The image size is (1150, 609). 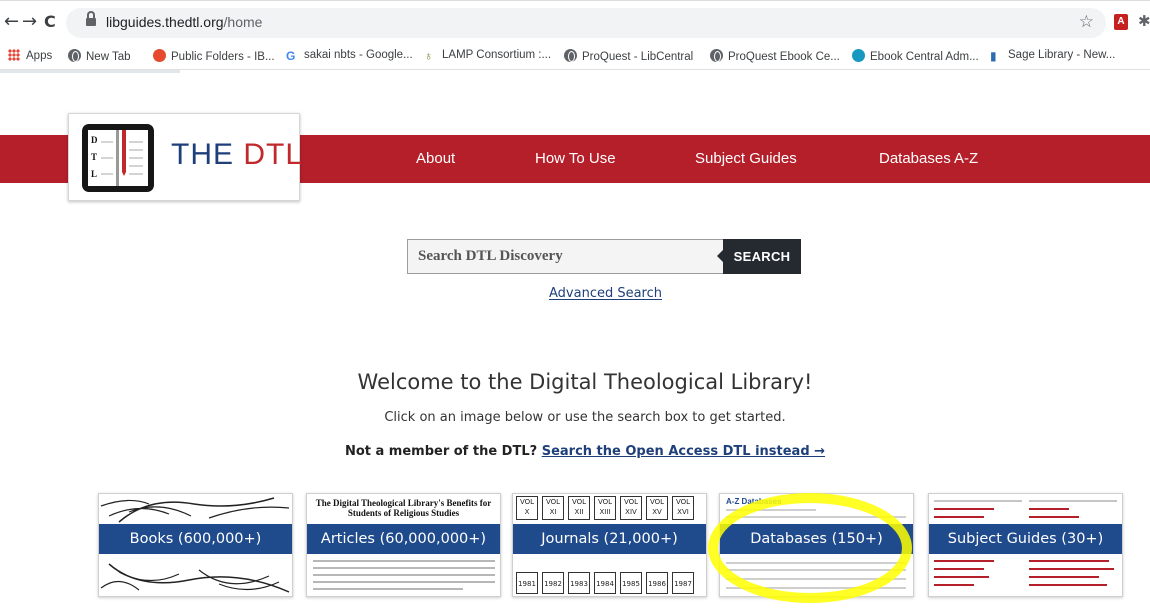 What do you see at coordinates (586, 23) in the screenshot?
I see `address-bar: libguides.thedtl.org/home ☆` at bounding box center [586, 23].